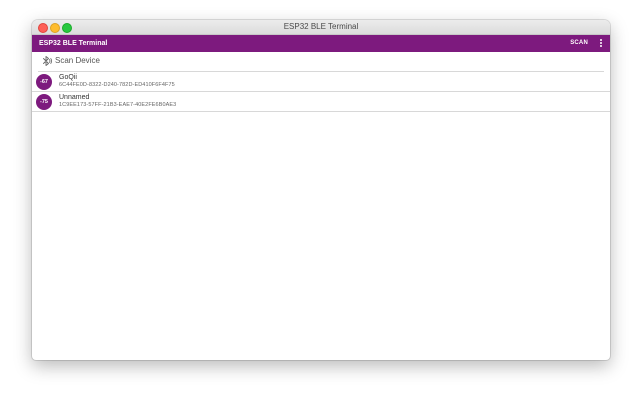 Image resolution: width=643 pixels, height=402 pixels. I want to click on device-uuid: 6C44FE0D-8322-D240-782D-ED410F6F4F75, so click(117, 85).